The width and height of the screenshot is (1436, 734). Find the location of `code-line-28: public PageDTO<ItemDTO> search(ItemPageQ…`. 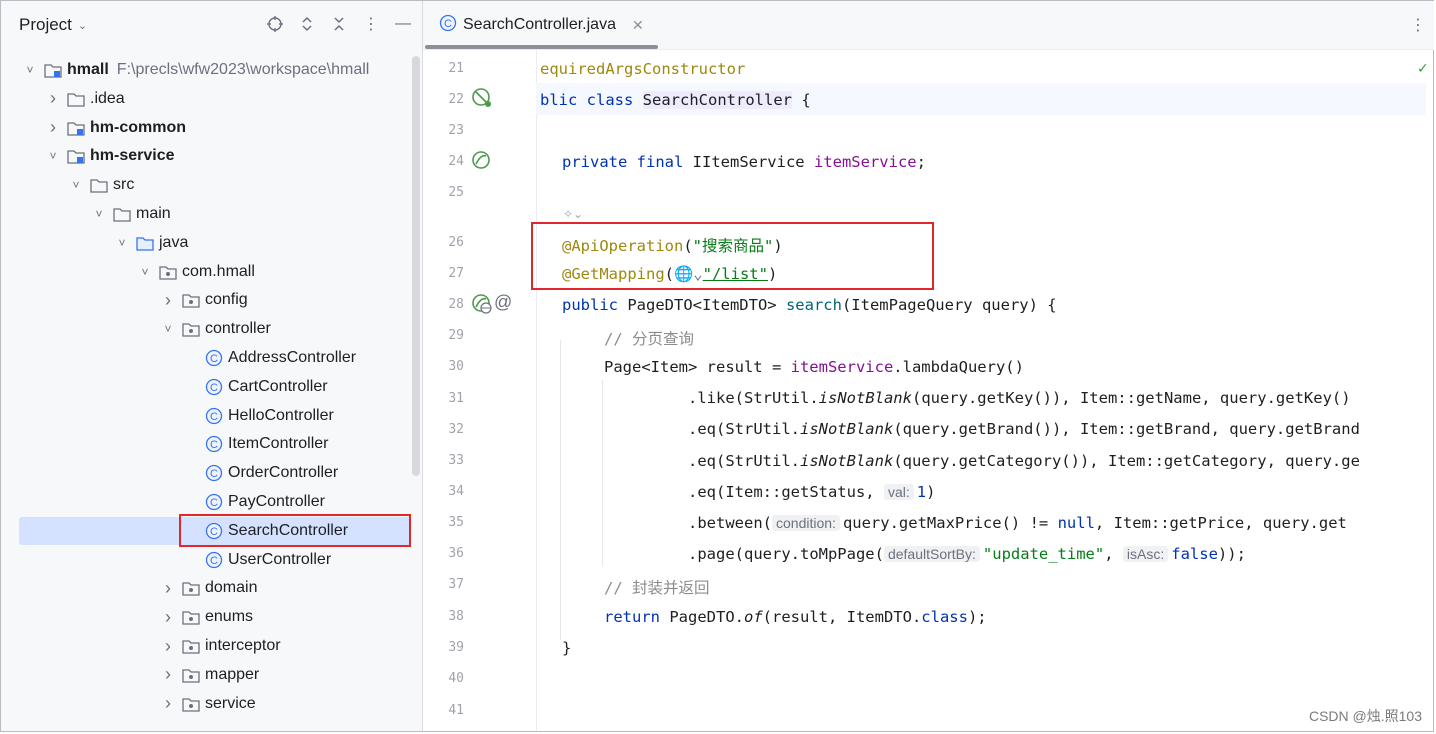

code-line-28: public PageDTO<ItemDTO> search(ItemPageQ… is located at coordinates (809, 305).